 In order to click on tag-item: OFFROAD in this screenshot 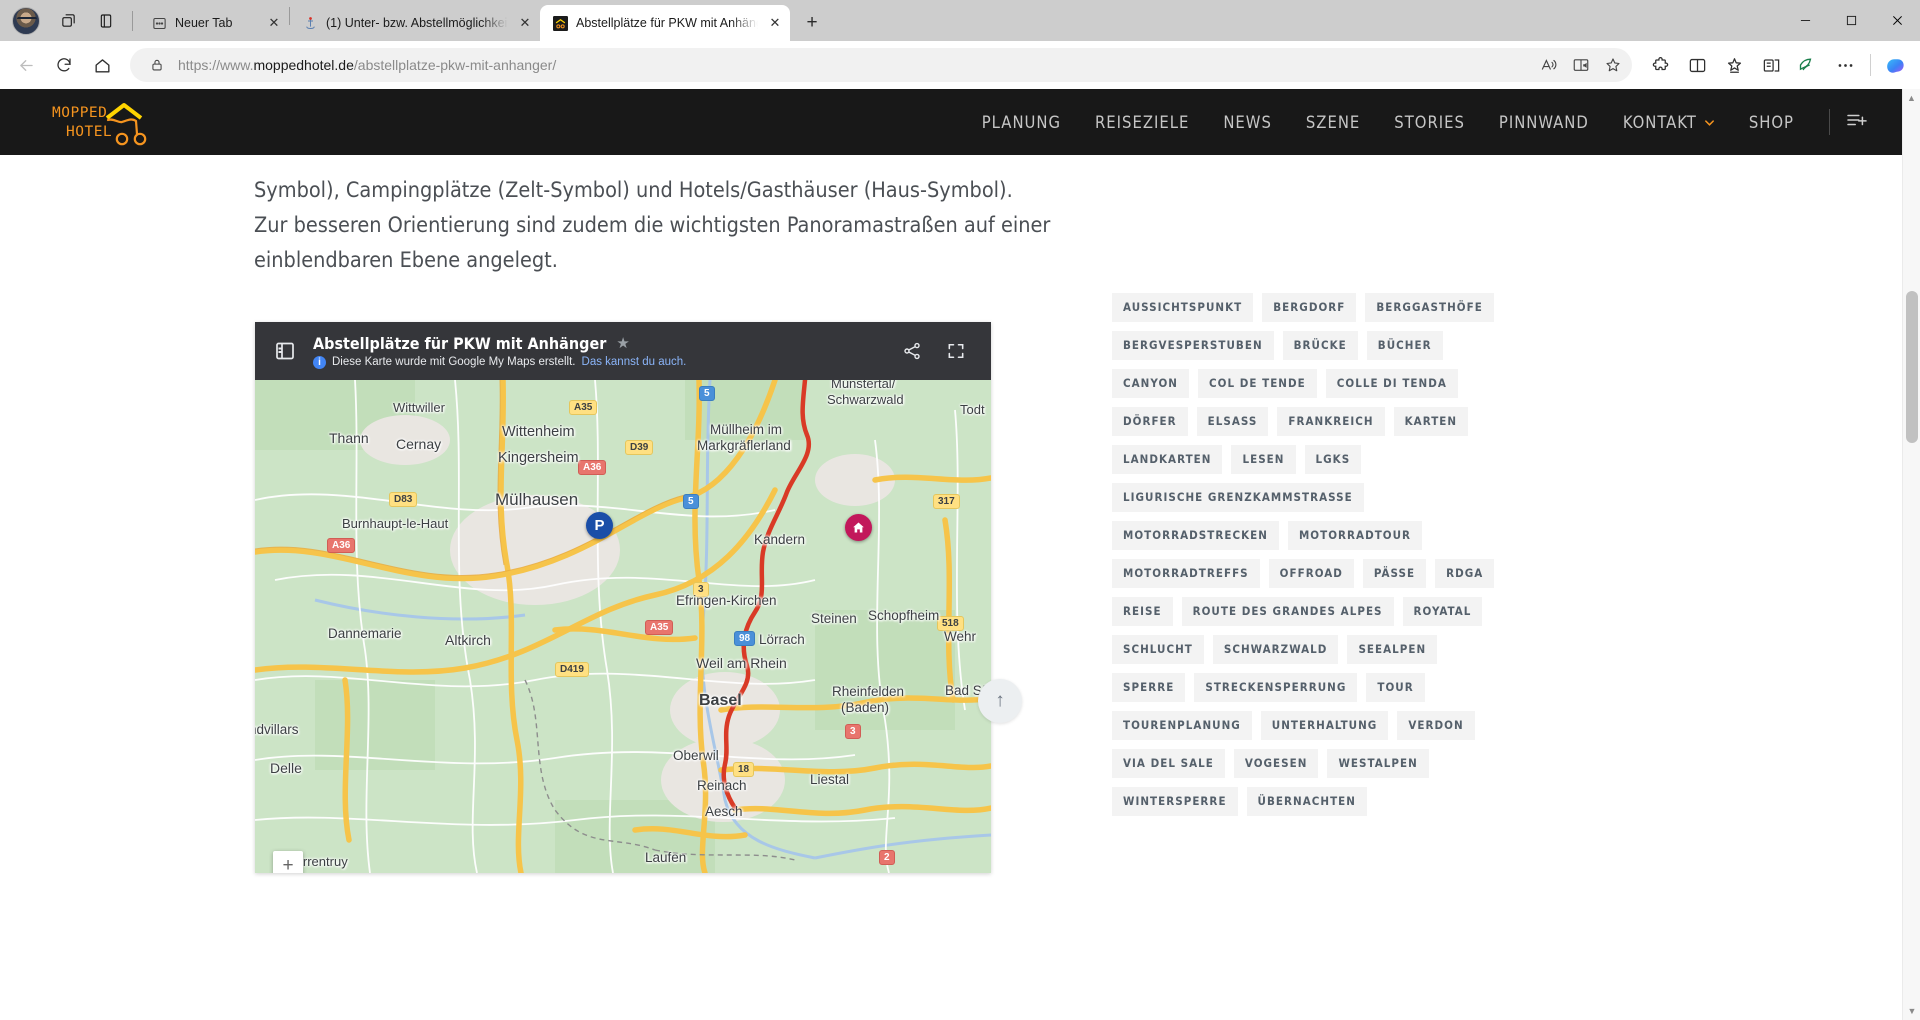, I will do `click(1311, 573)`.